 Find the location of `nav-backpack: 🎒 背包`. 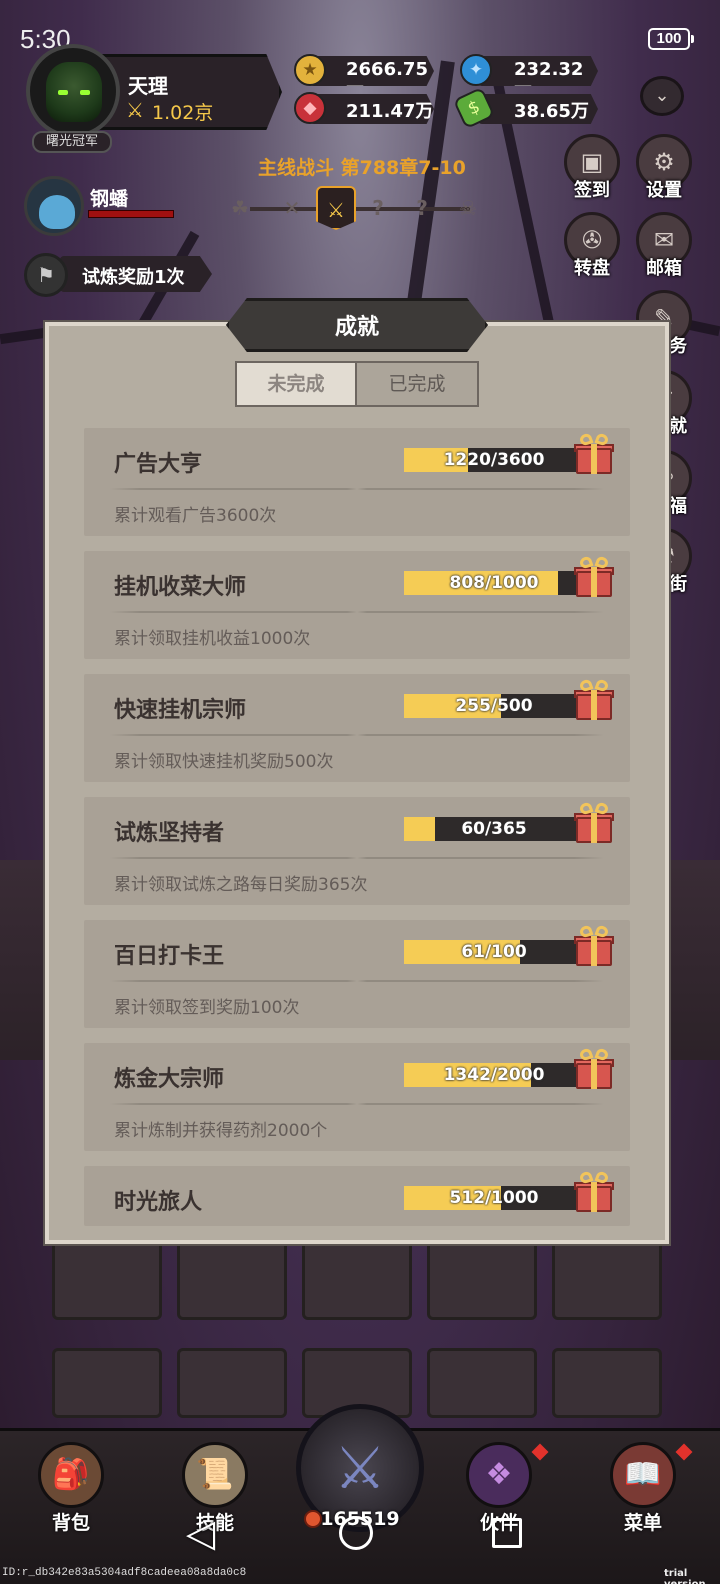

nav-backpack: 🎒 背包 is located at coordinates (71, 1492).